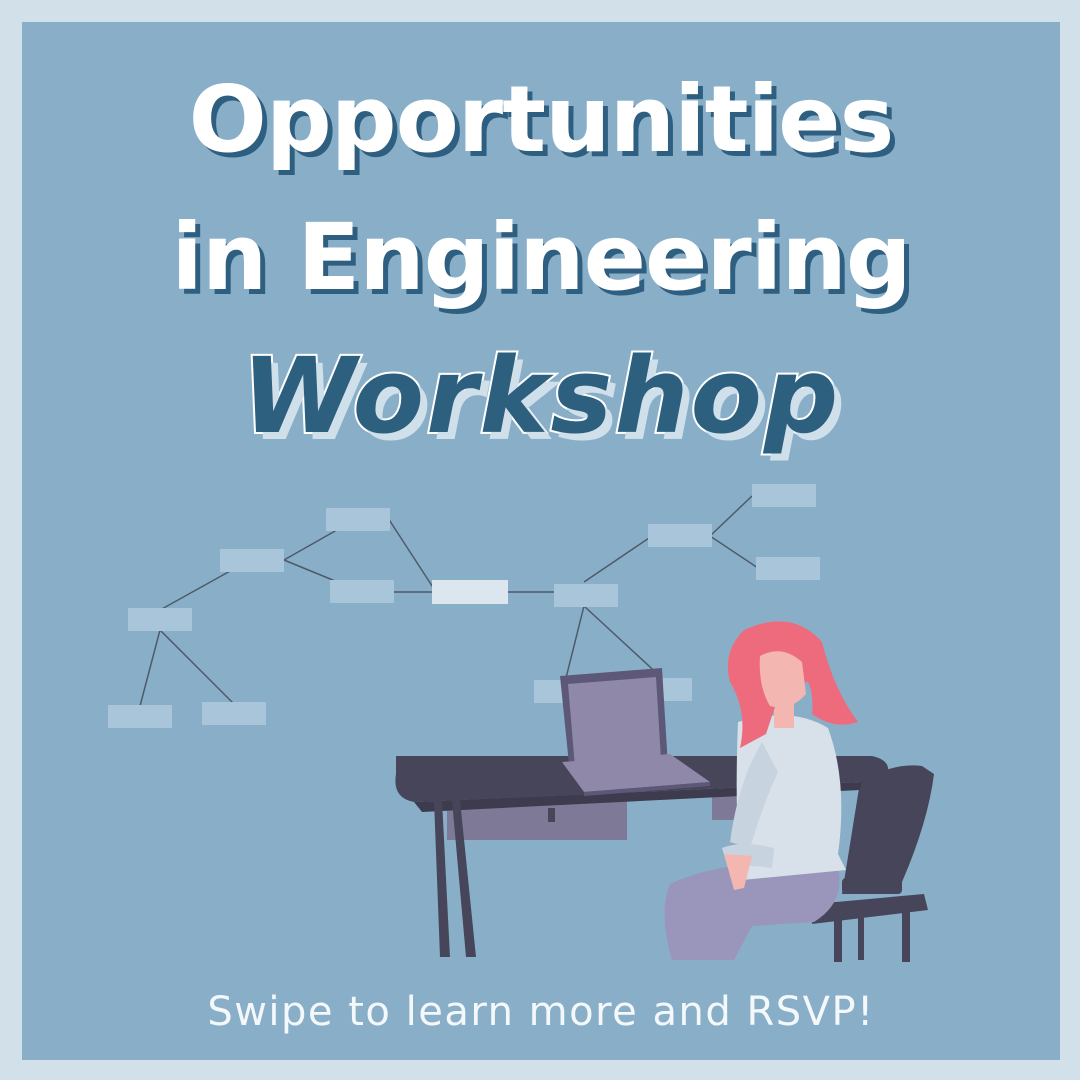 Image resolution: width=1080 pixels, height=1080 pixels. I want to click on title-workshop: Workshop, so click(540, 396).